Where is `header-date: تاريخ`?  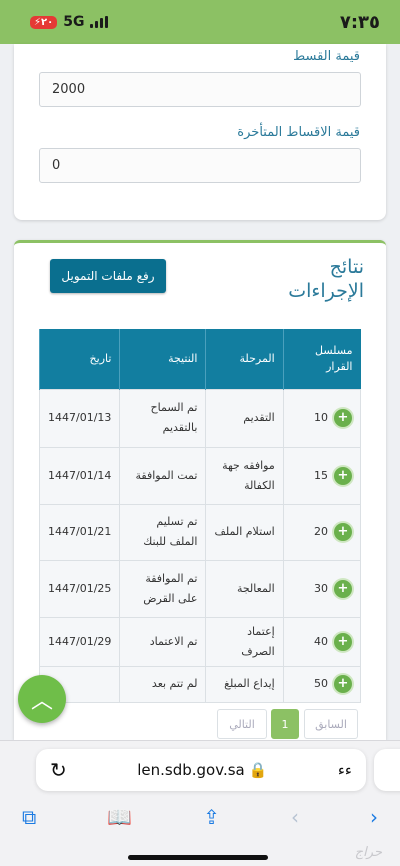
header-date: تاريخ is located at coordinates (79, 359).